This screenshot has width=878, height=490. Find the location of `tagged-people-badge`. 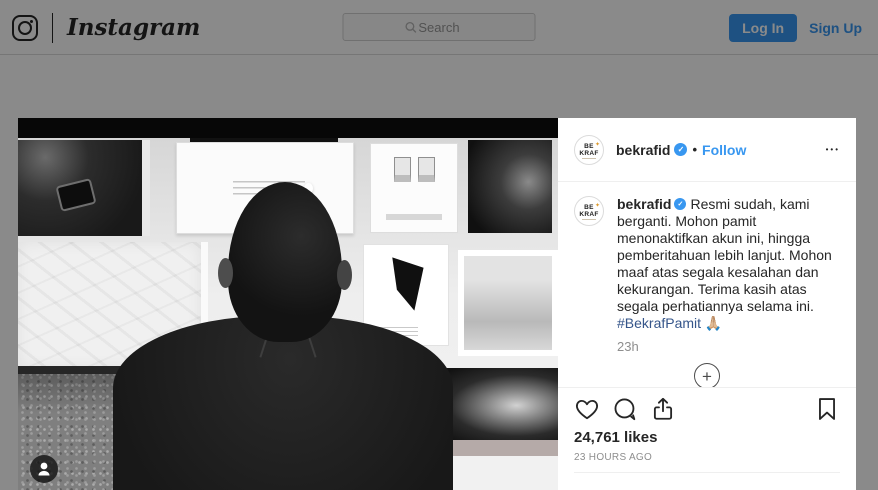

tagged-people-badge is located at coordinates (44, 469).